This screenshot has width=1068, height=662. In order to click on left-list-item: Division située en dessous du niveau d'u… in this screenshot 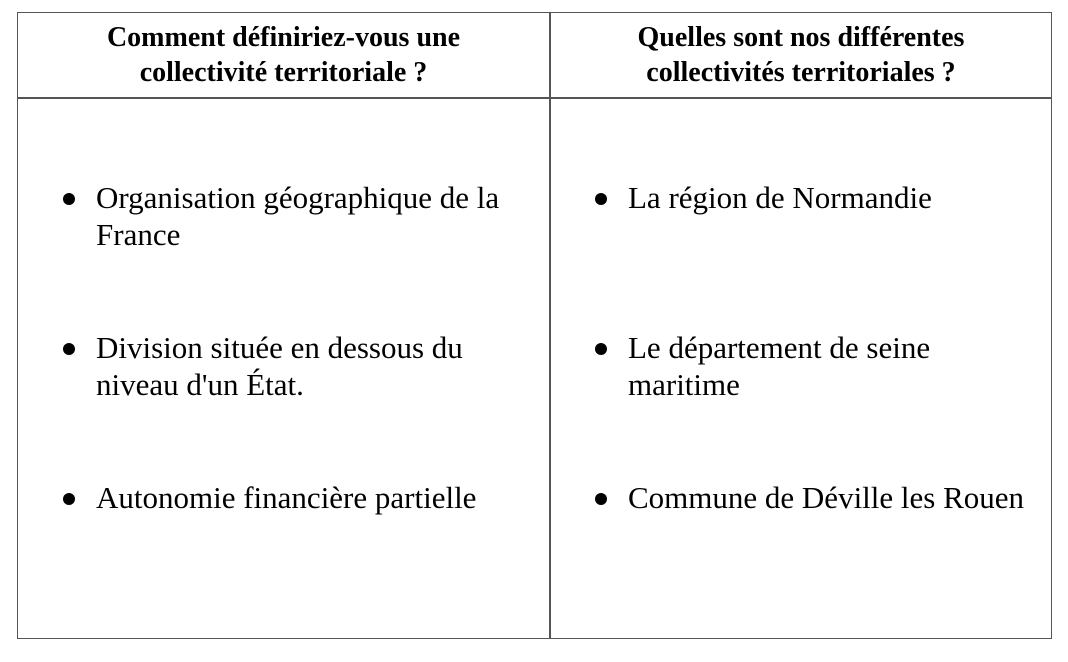, I will do `click(261, 366)`.